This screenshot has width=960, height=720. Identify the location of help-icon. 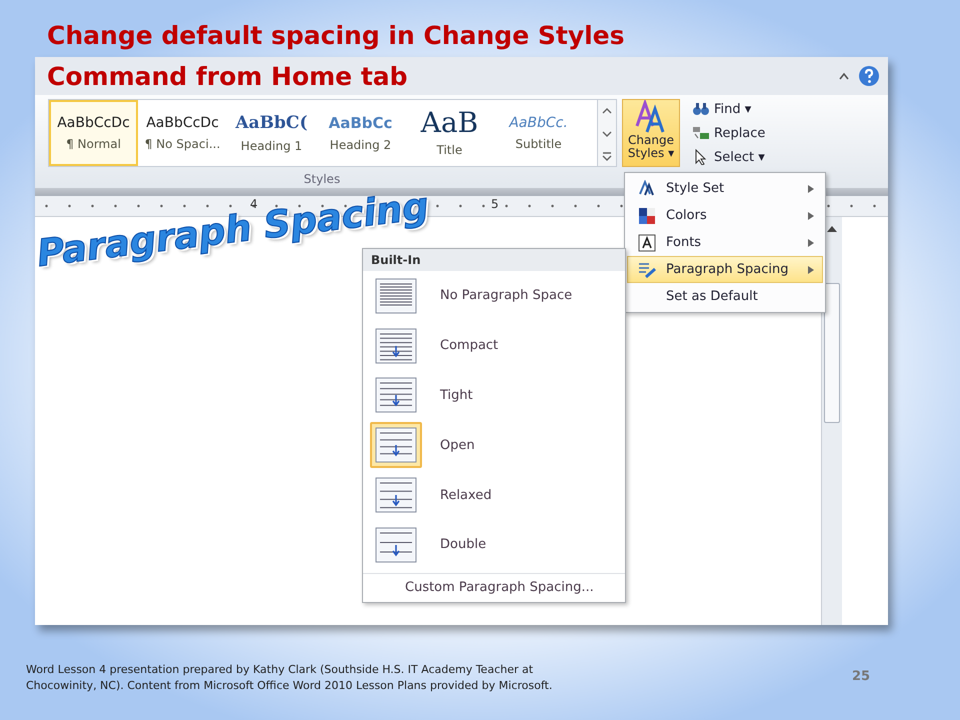
(869, 76).